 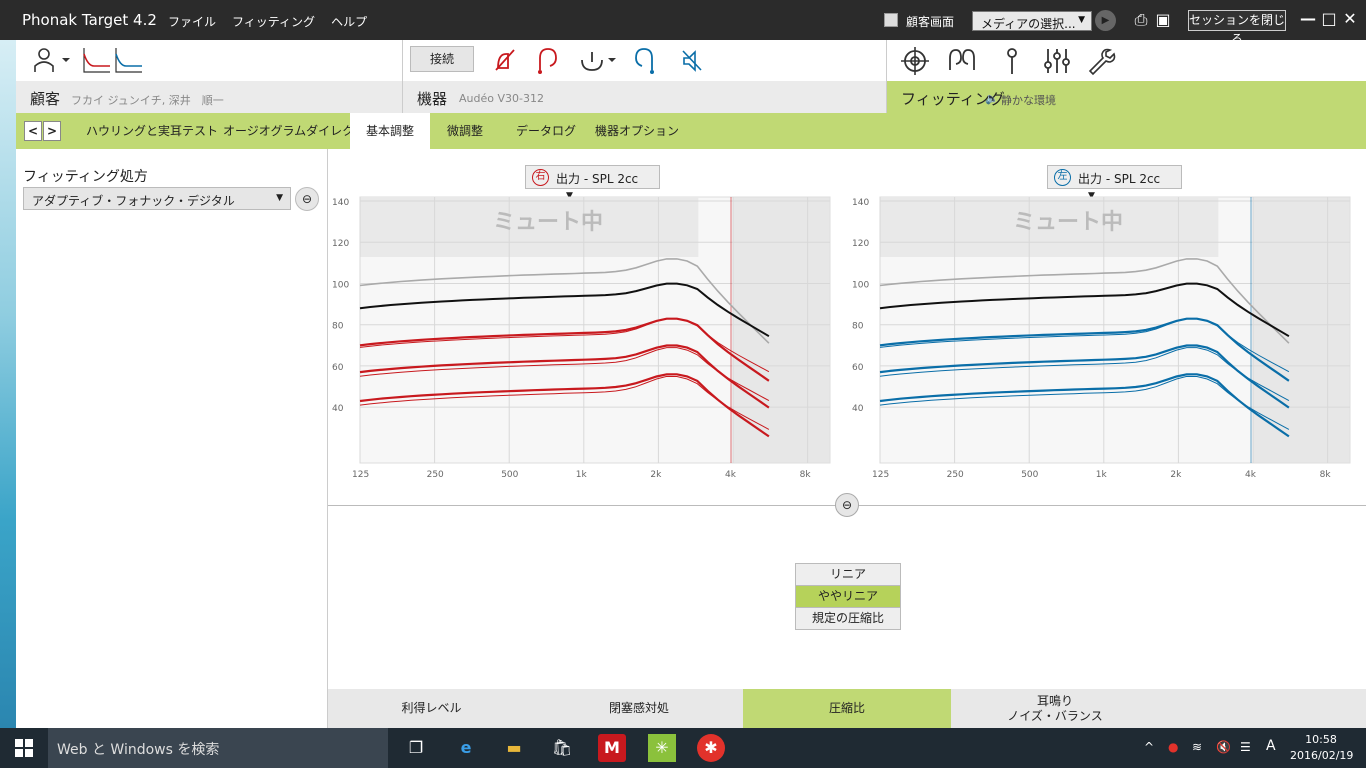 What do you see at coordinates (612, 748) in the screenshot?
I see `mcafee-icon: M` at bounding box center [612, 748].